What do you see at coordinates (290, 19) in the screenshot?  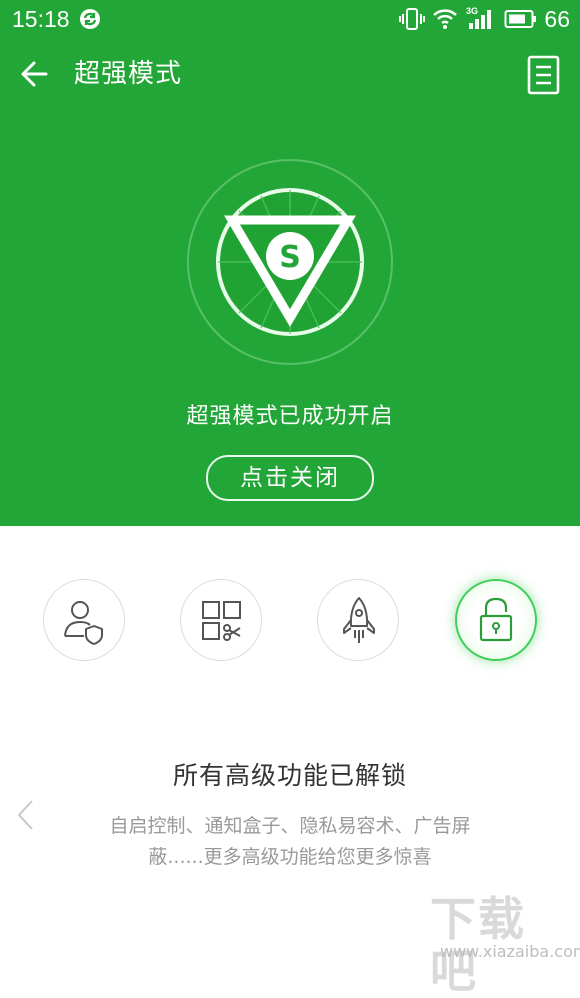 I see `status-bar: 15:18 3G 66` at bounding box center [290, 19].